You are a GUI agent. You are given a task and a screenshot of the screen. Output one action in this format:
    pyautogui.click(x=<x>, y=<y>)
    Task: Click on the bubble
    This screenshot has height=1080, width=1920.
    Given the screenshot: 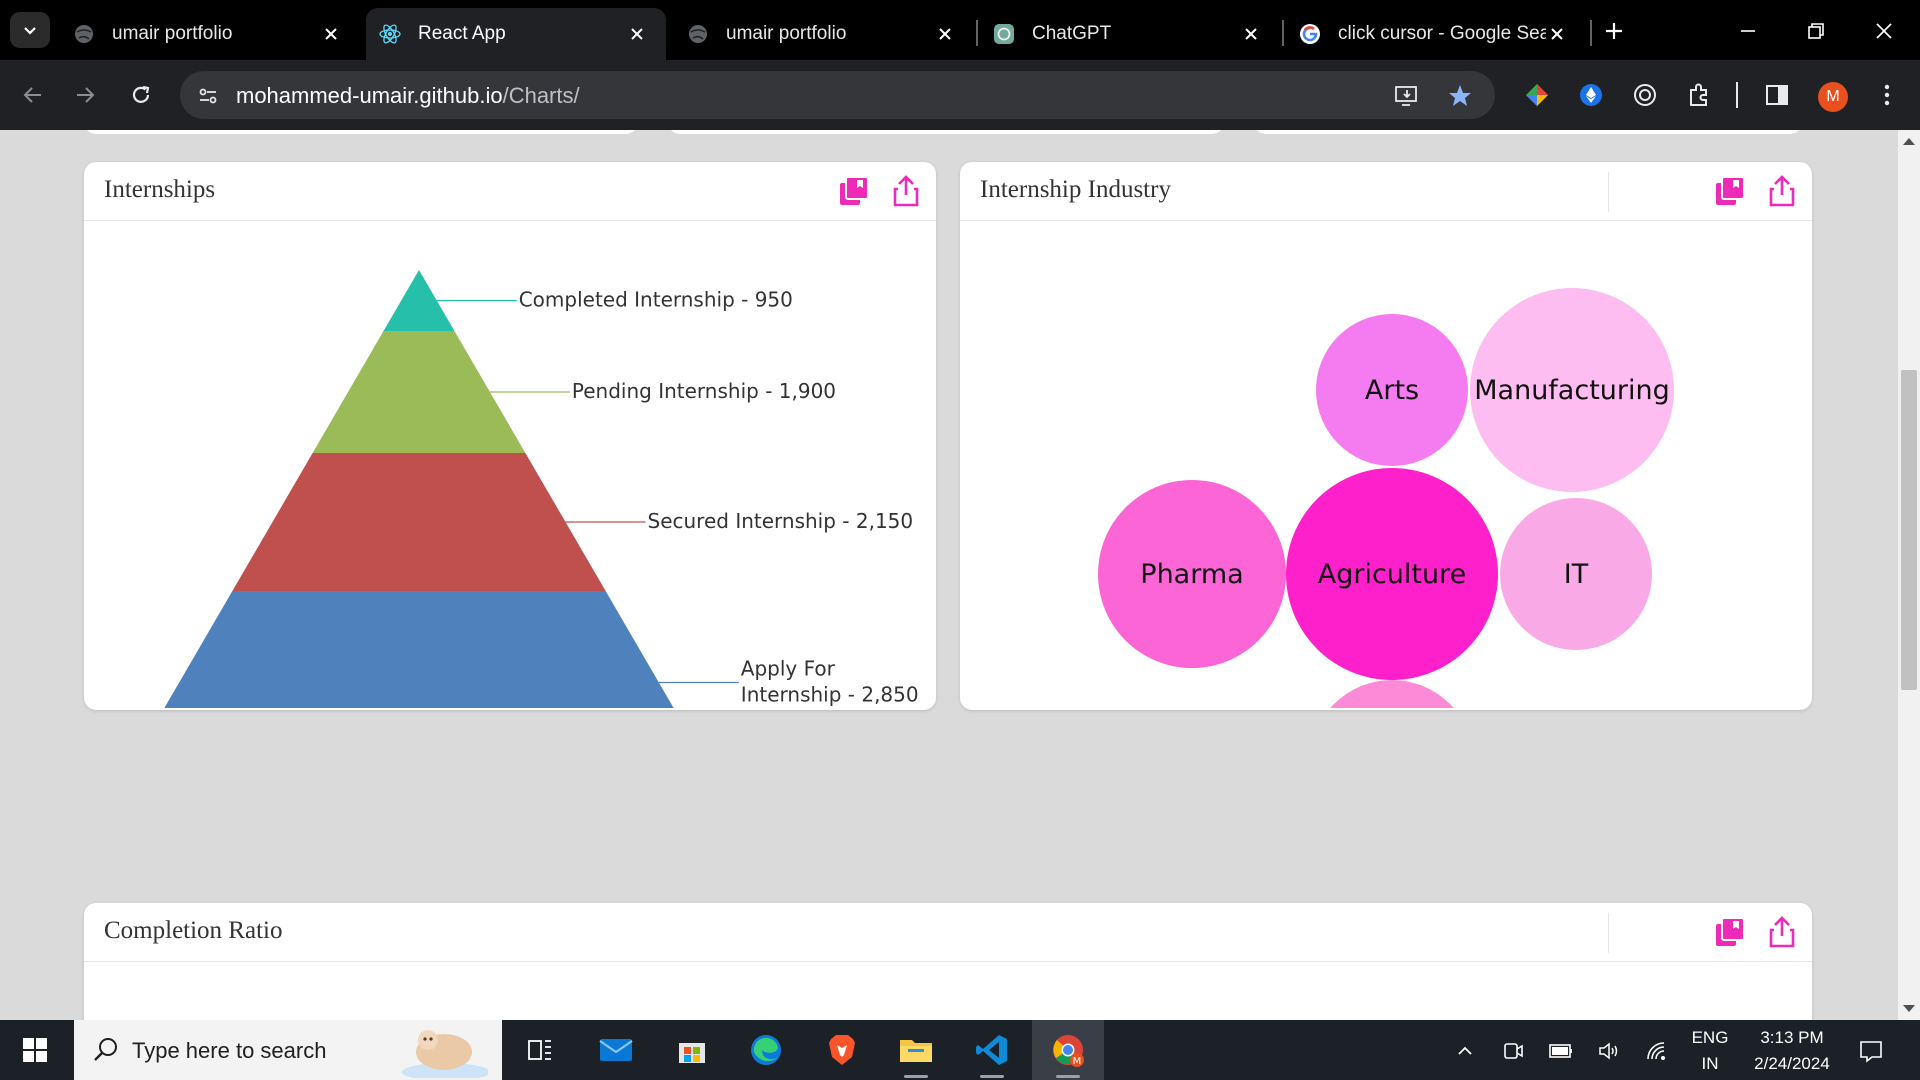 What is the action you would take?
    pyautogui.click(x=1392, y=694)
    